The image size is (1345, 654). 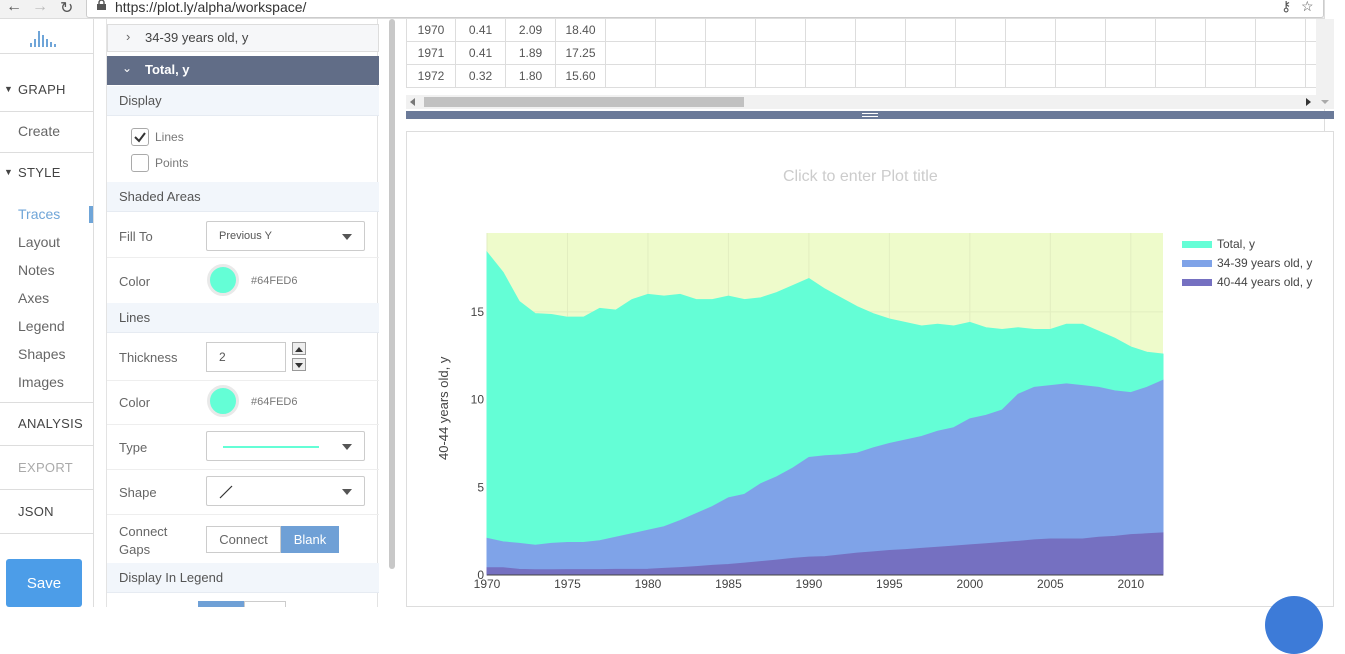 What do you see at coordinates (64, 423) in the screenshot?
I see `nav-analysis: ANALYSIS` at bounding box center [64, 423].